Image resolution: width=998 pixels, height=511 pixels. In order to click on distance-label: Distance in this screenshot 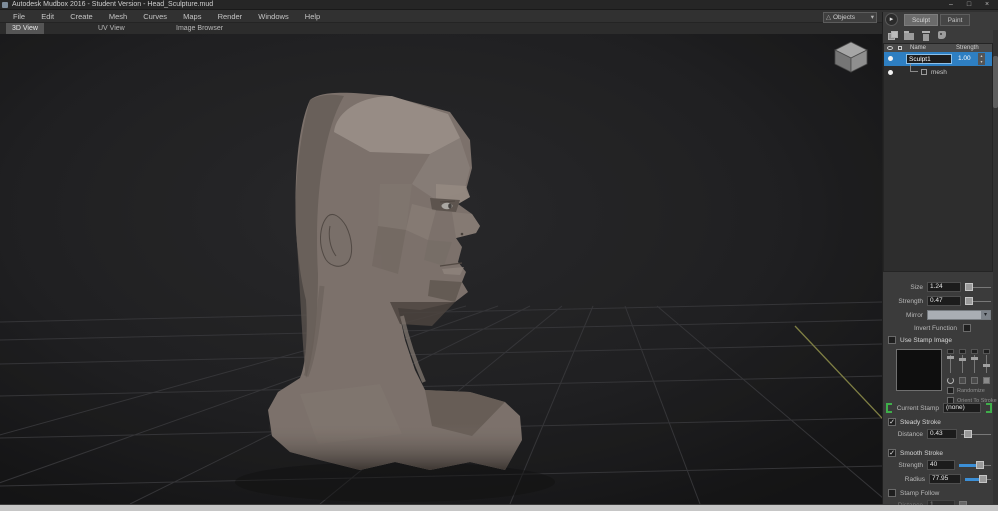, I will do `click(910, 434)`.